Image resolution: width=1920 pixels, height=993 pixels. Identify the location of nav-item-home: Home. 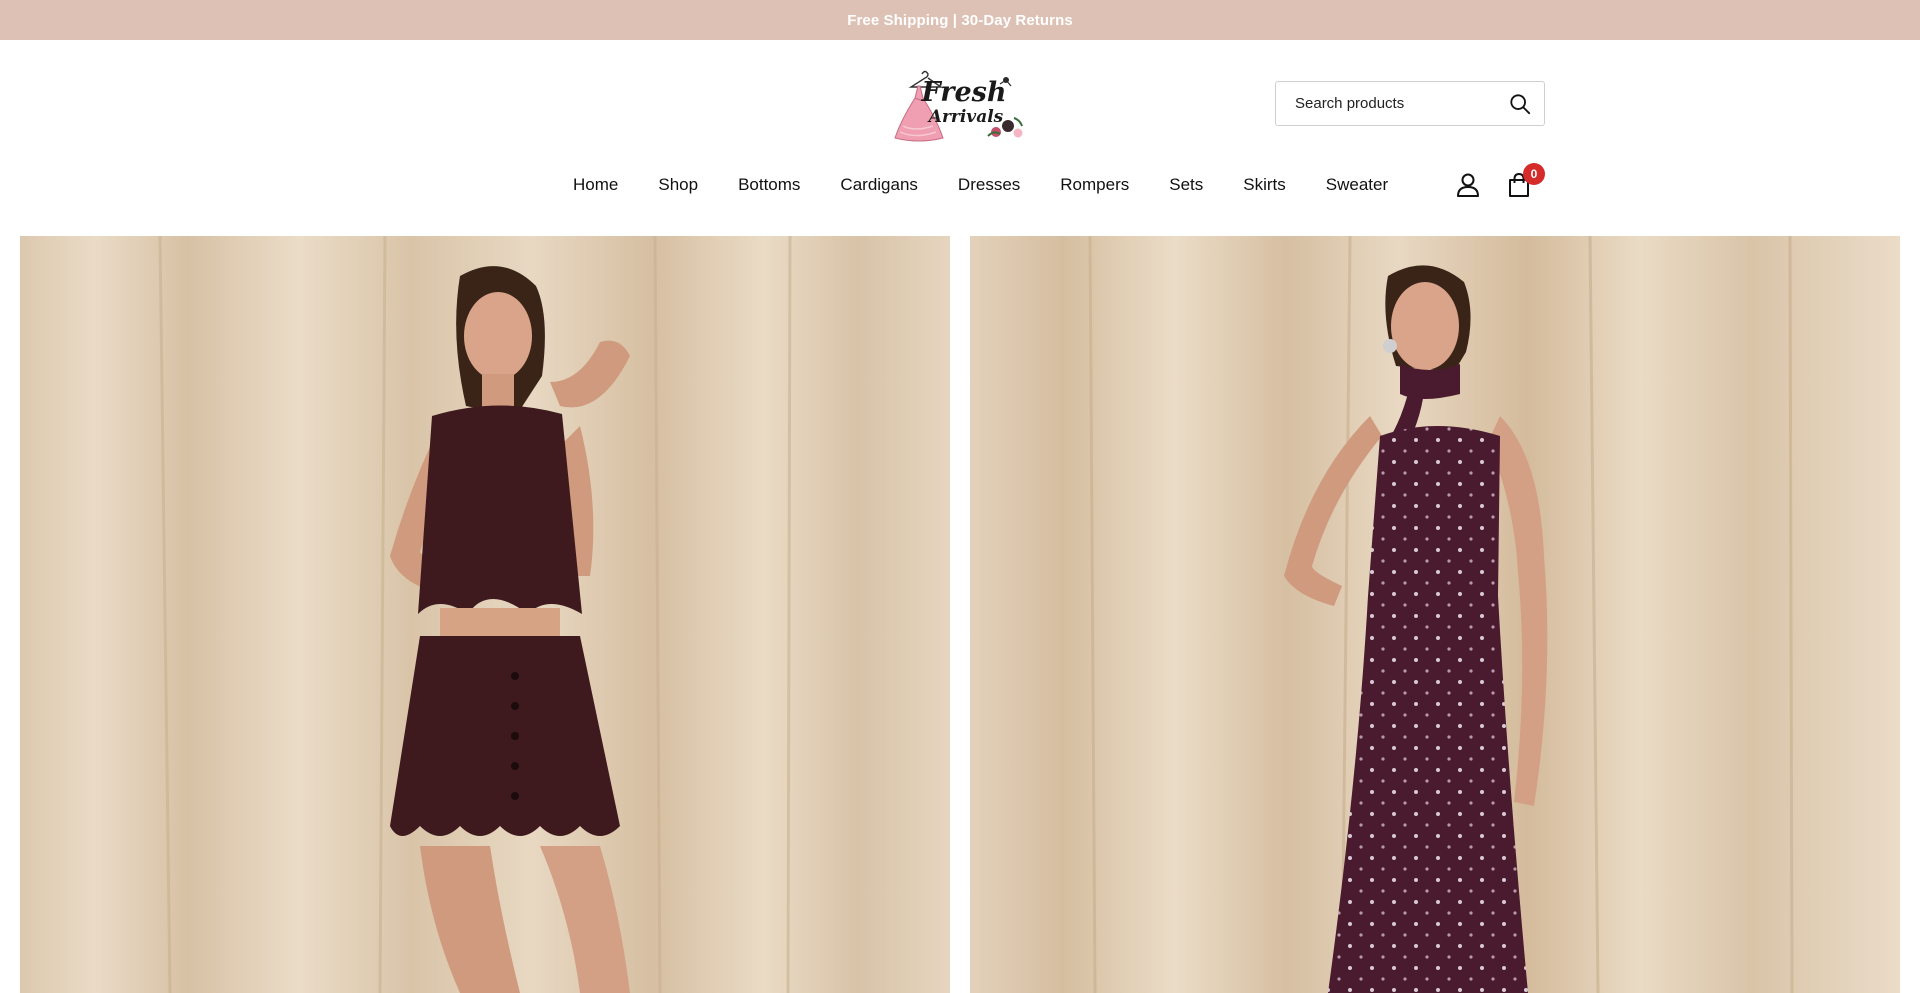
(595, 185).